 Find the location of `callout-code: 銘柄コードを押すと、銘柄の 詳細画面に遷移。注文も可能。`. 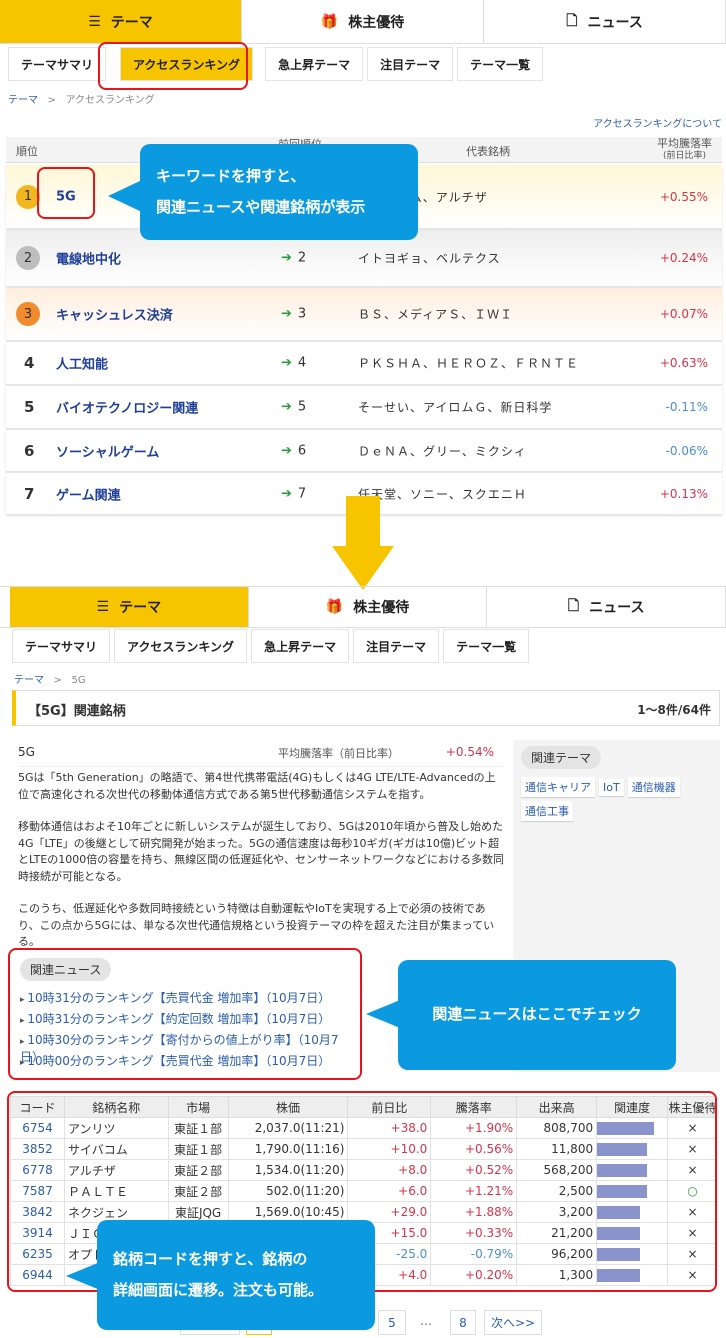

callout-code: 銘柄コードを押すと、銘柄の 詳細画面に遷移。注文も可能。 is located at coordinates (236, 1275).